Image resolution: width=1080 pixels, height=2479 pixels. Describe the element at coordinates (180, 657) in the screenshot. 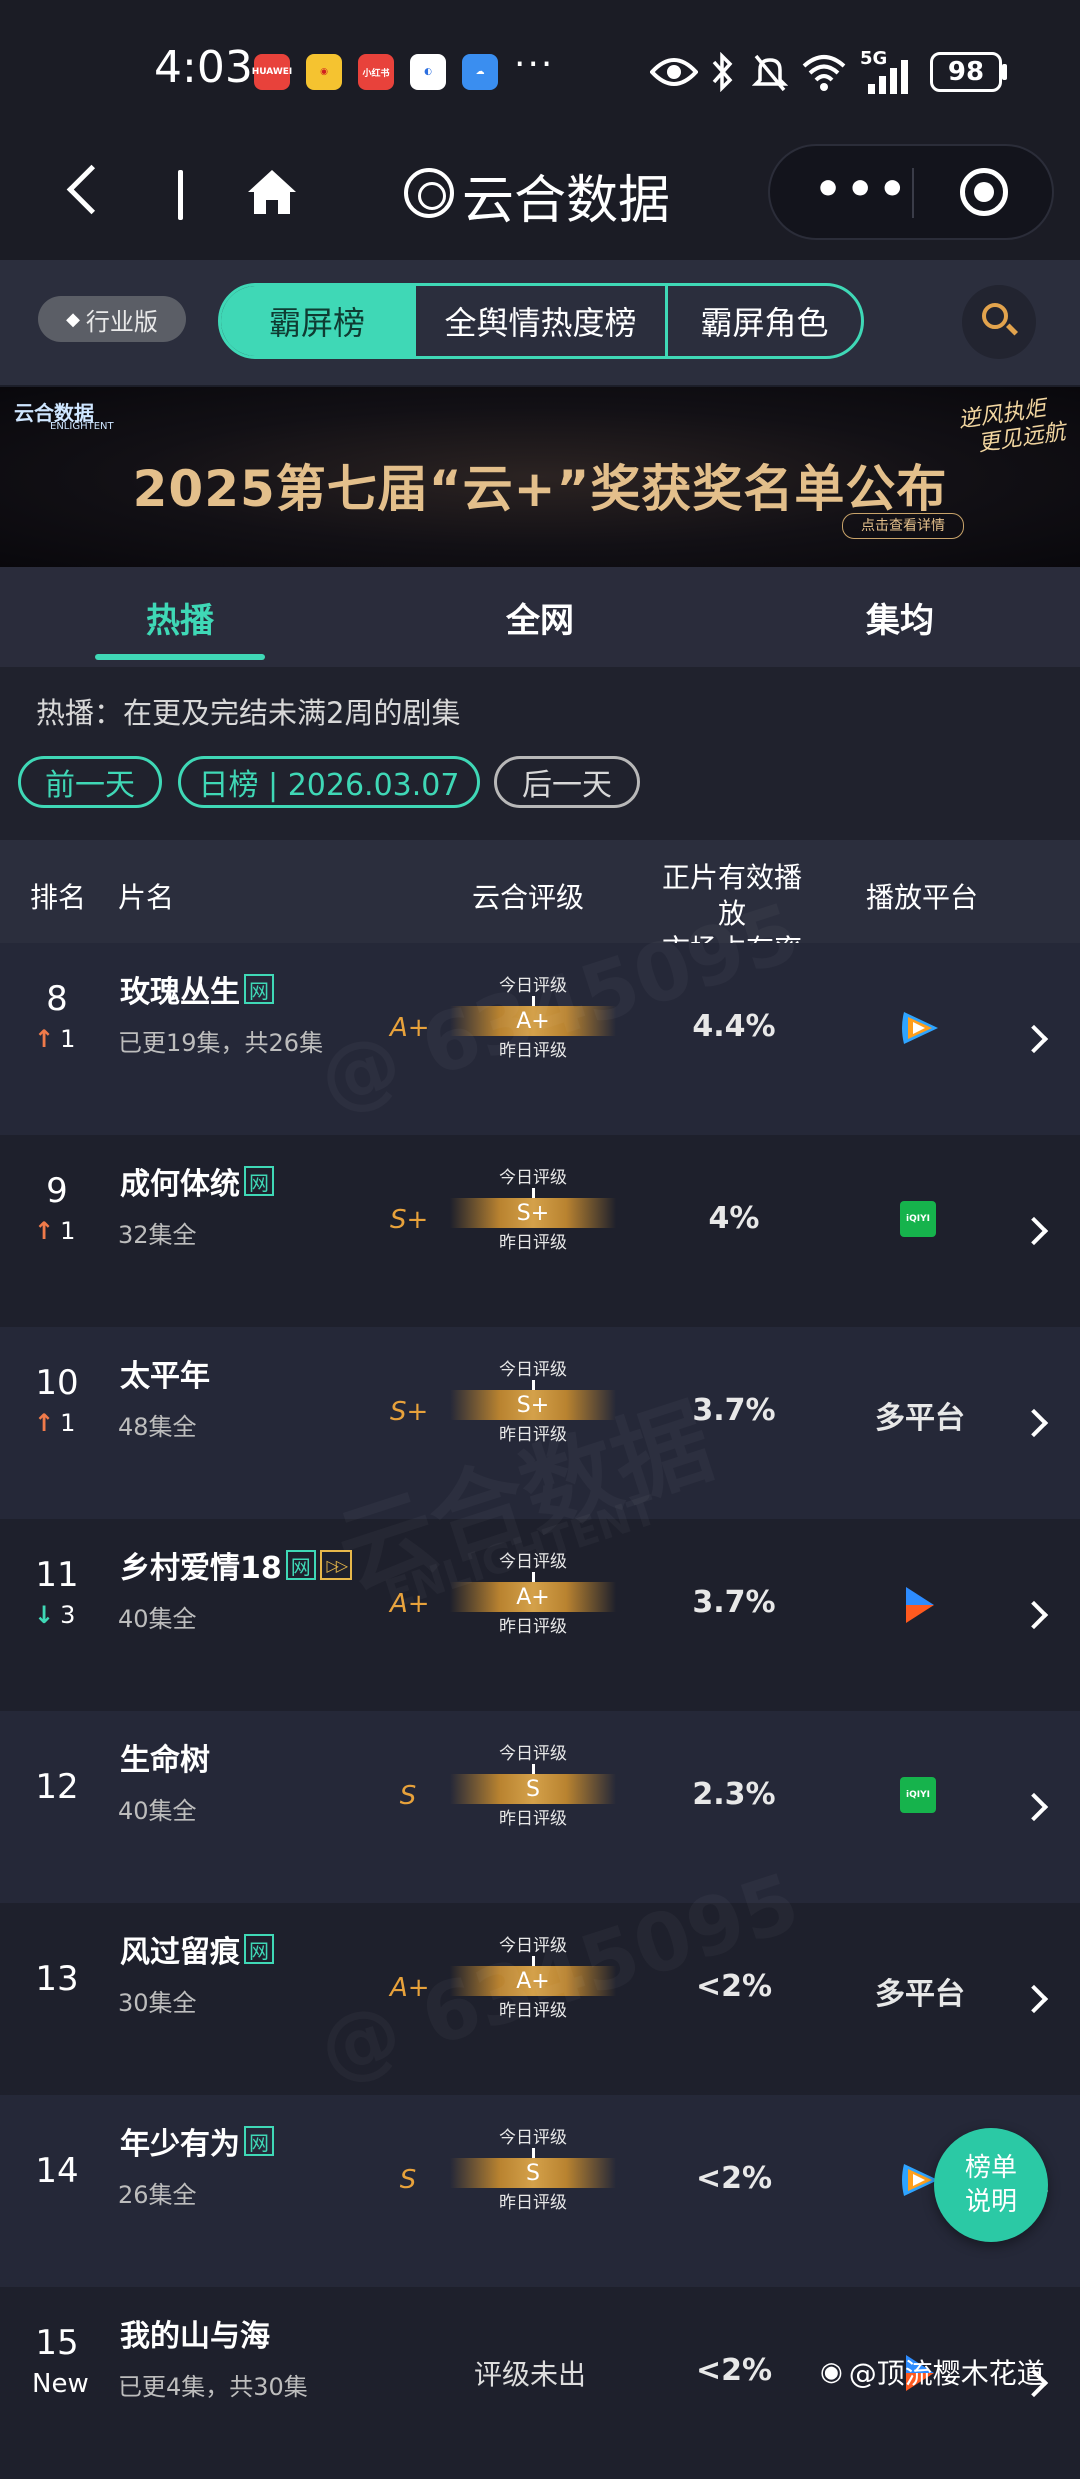

I see `active-tab-indicator` at that location.